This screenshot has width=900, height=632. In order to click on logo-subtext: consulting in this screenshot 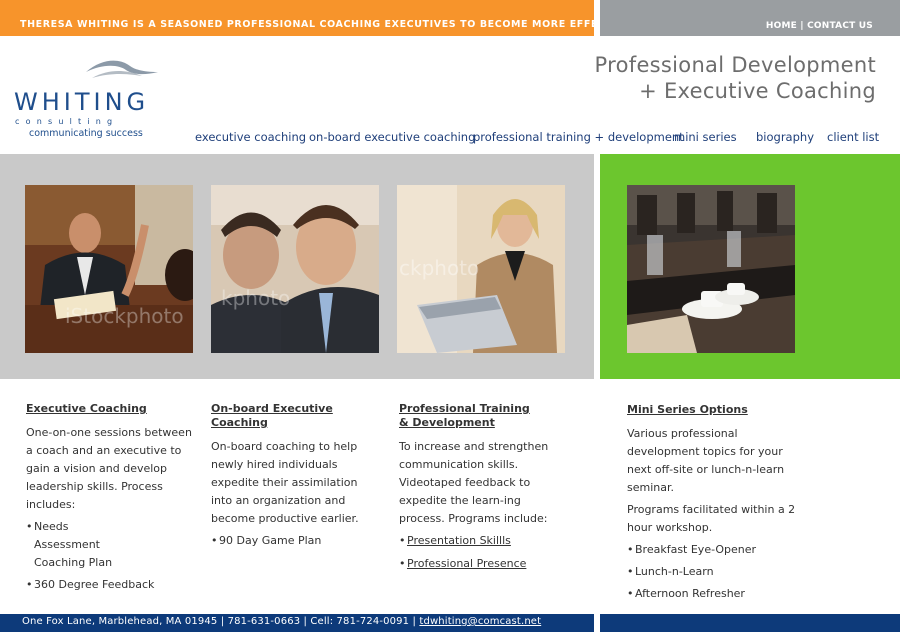, I will do `click(67, 121)`.